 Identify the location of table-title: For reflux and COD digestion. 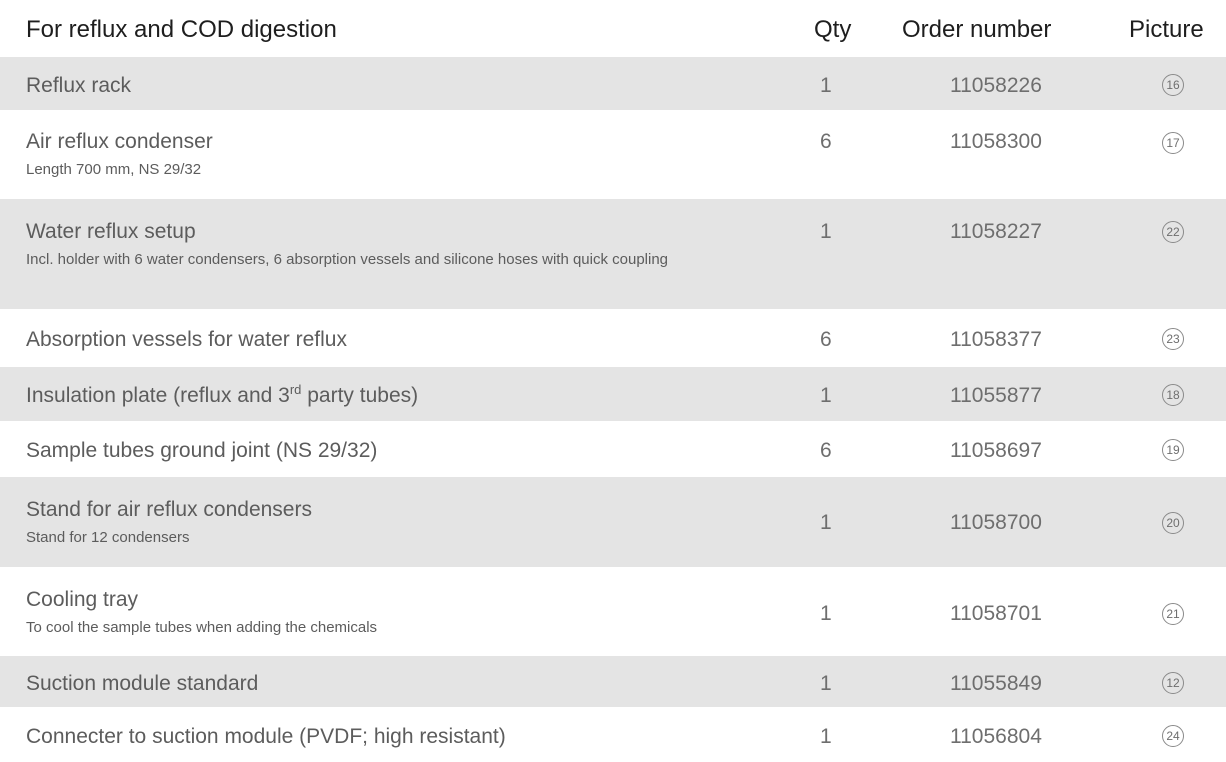
(181, 29).